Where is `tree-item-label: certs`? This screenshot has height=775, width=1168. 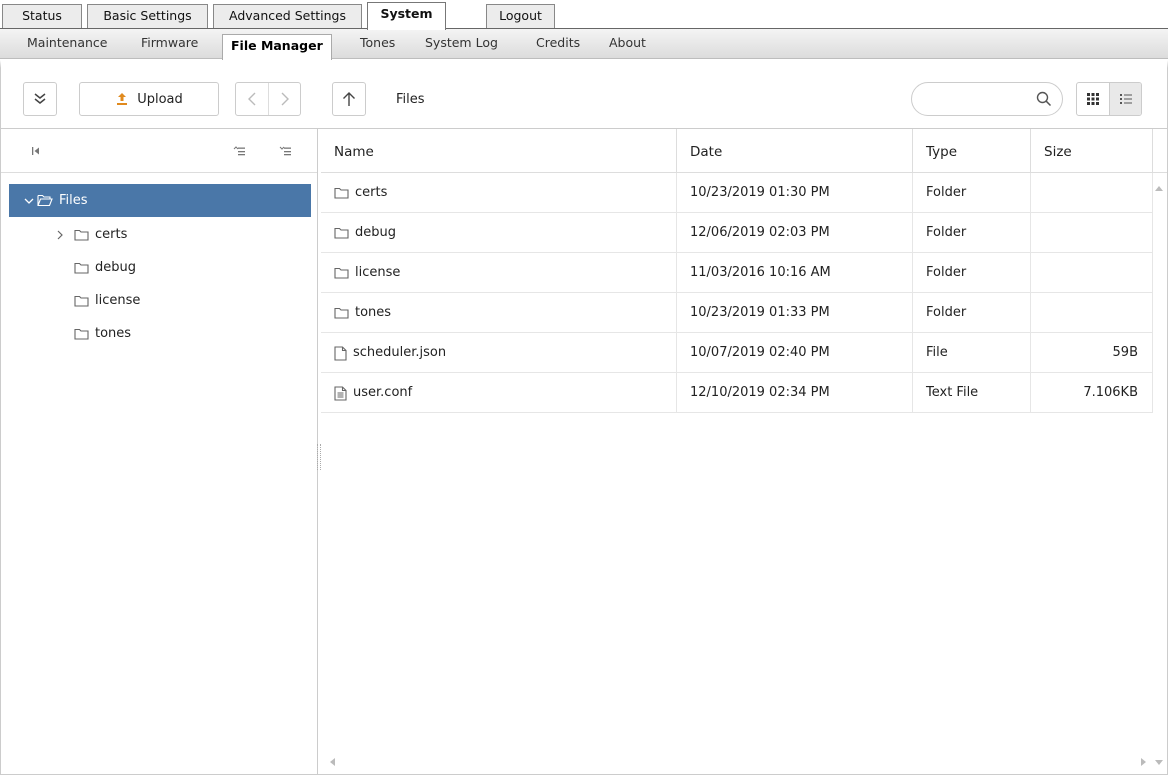 tree-item-label: certs is located at coordinates (111, 234).